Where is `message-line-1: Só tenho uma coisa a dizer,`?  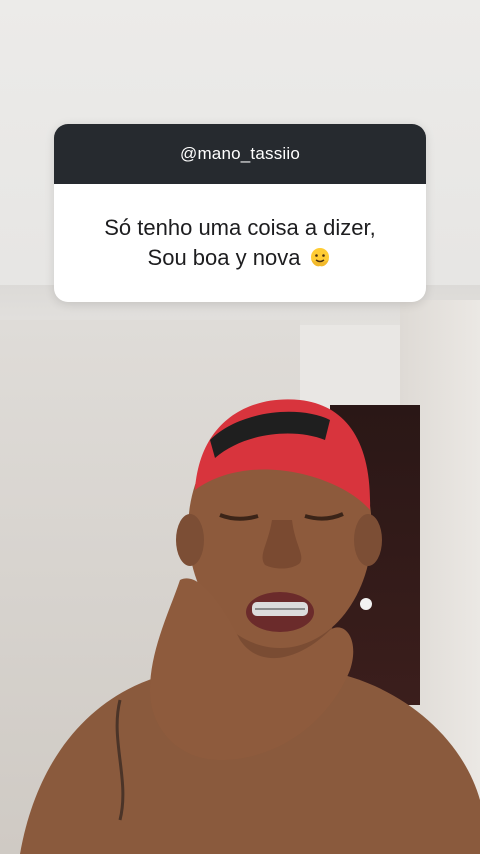 message-line-1: Só tenho uma coisa a dizer, is located at coordinates (240, 227).